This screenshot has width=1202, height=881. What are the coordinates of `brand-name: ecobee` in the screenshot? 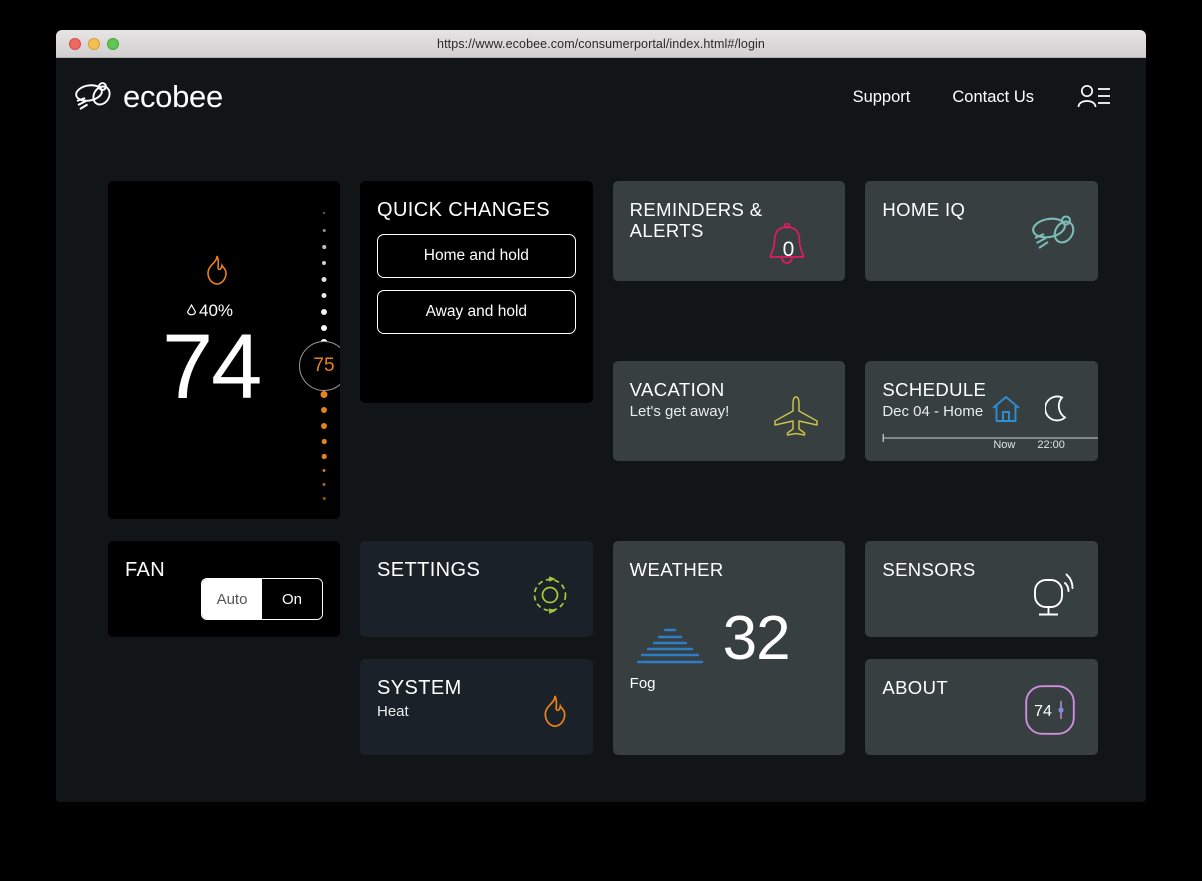 It's located at (173, 96).